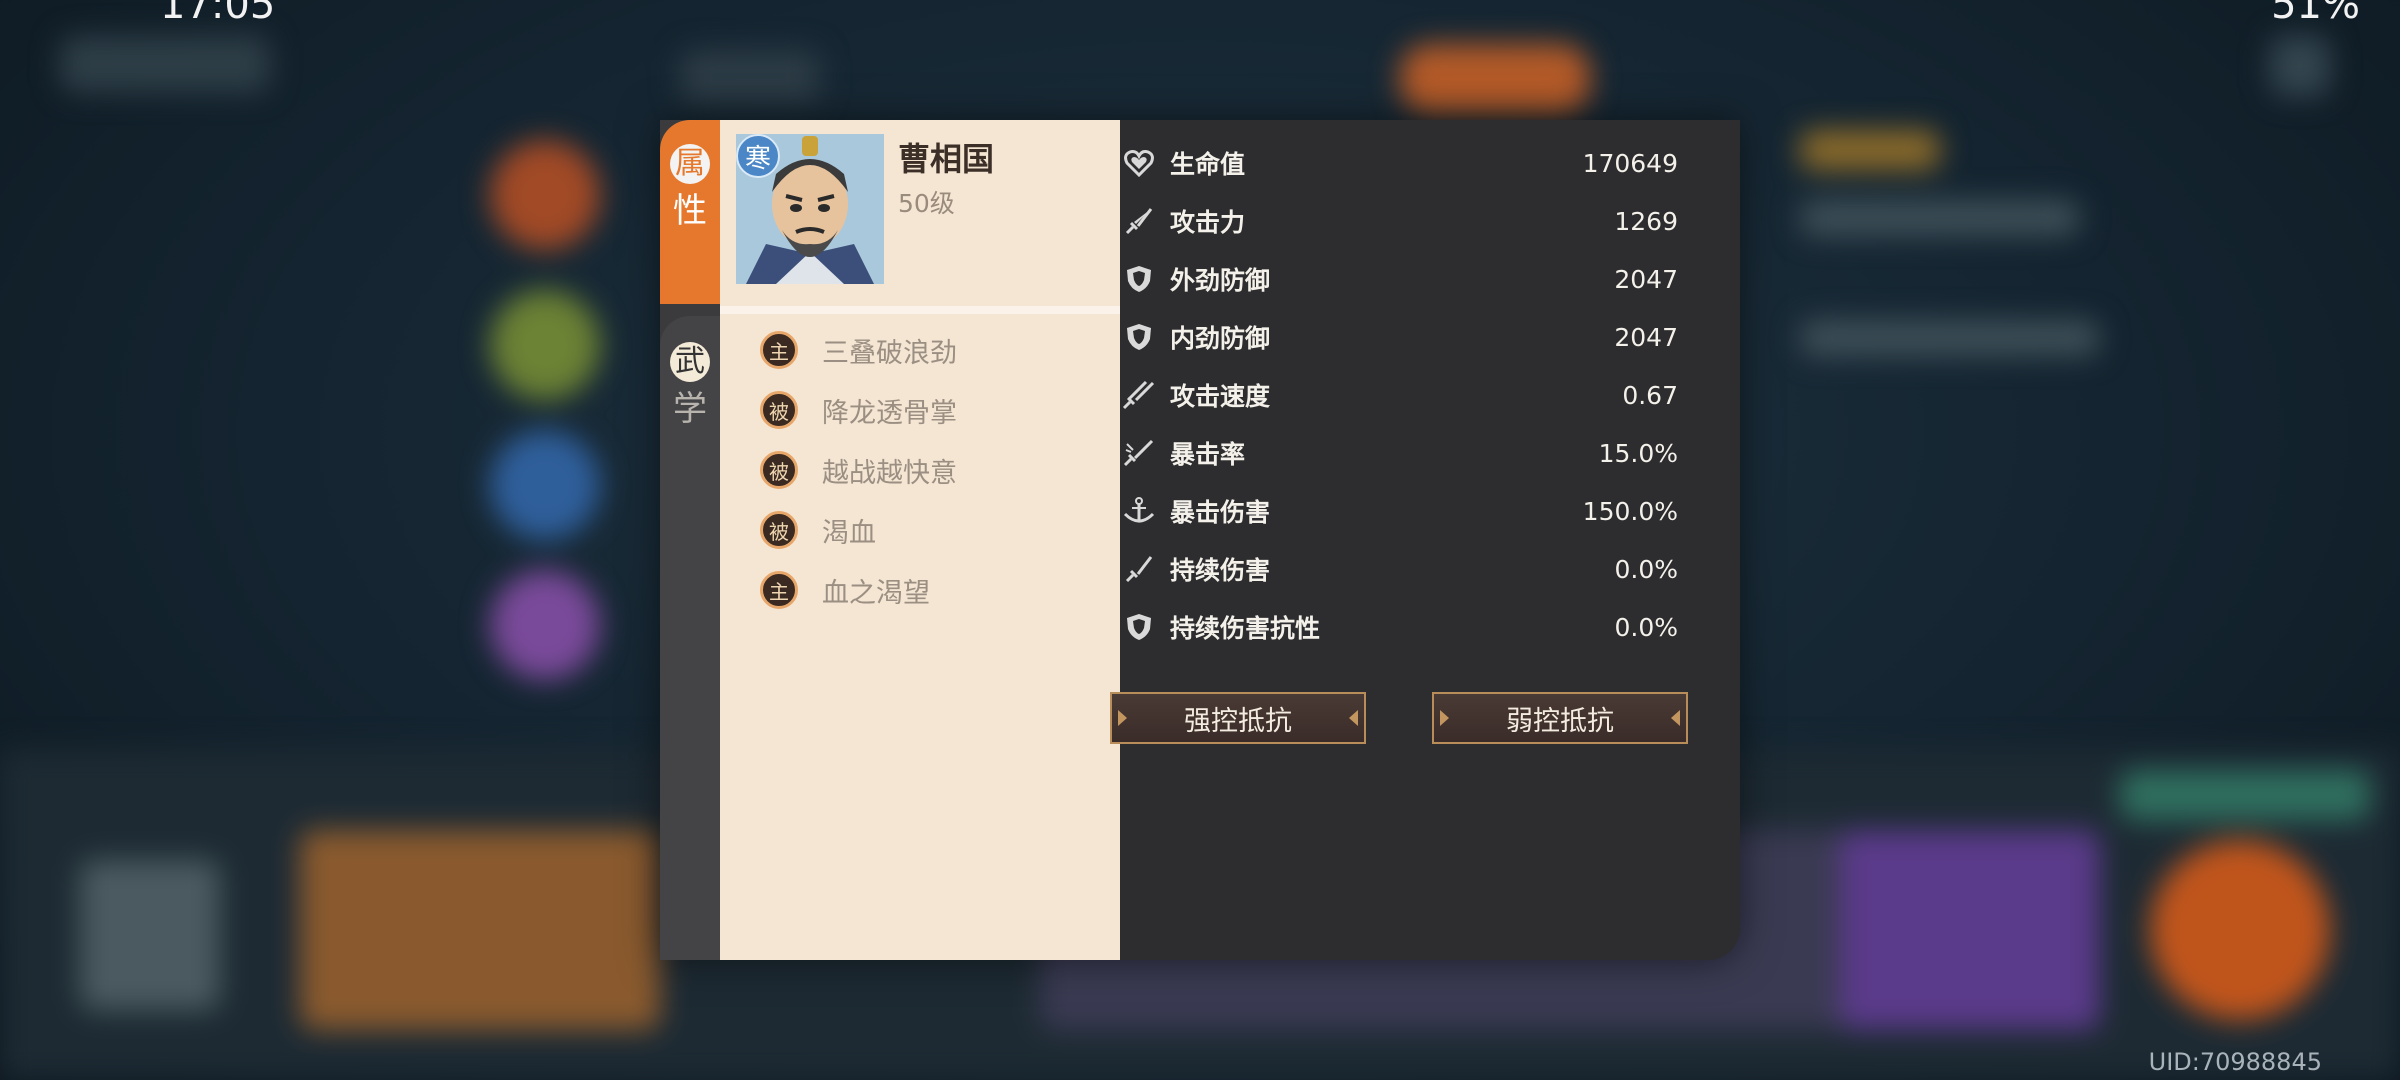 This screenshot has height=1080, width=2400. What do you see at coordinates (1208, 454) in the screenshot?
I see `stat-label: 暴击率` at bounding box center [1208, 454].